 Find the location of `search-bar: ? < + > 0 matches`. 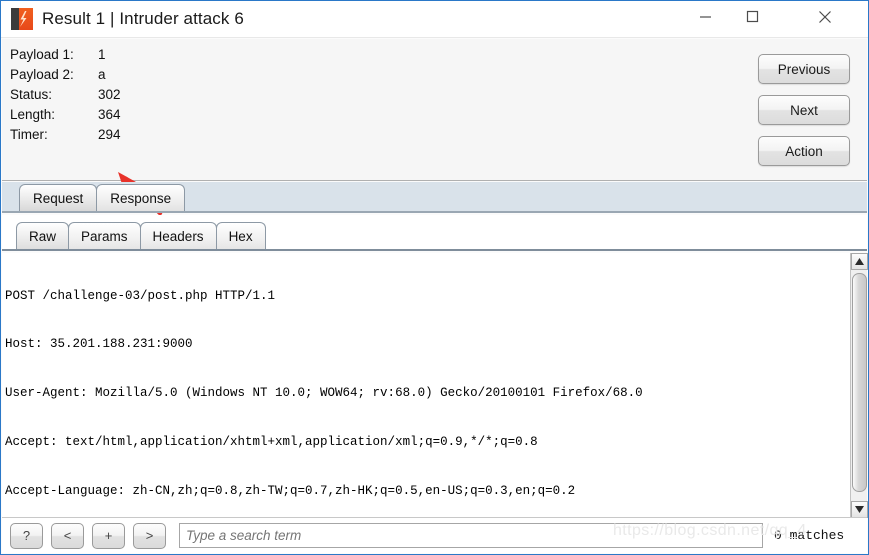

search-bar: ? < + > 0 matches is located at coordinates (434, 535).